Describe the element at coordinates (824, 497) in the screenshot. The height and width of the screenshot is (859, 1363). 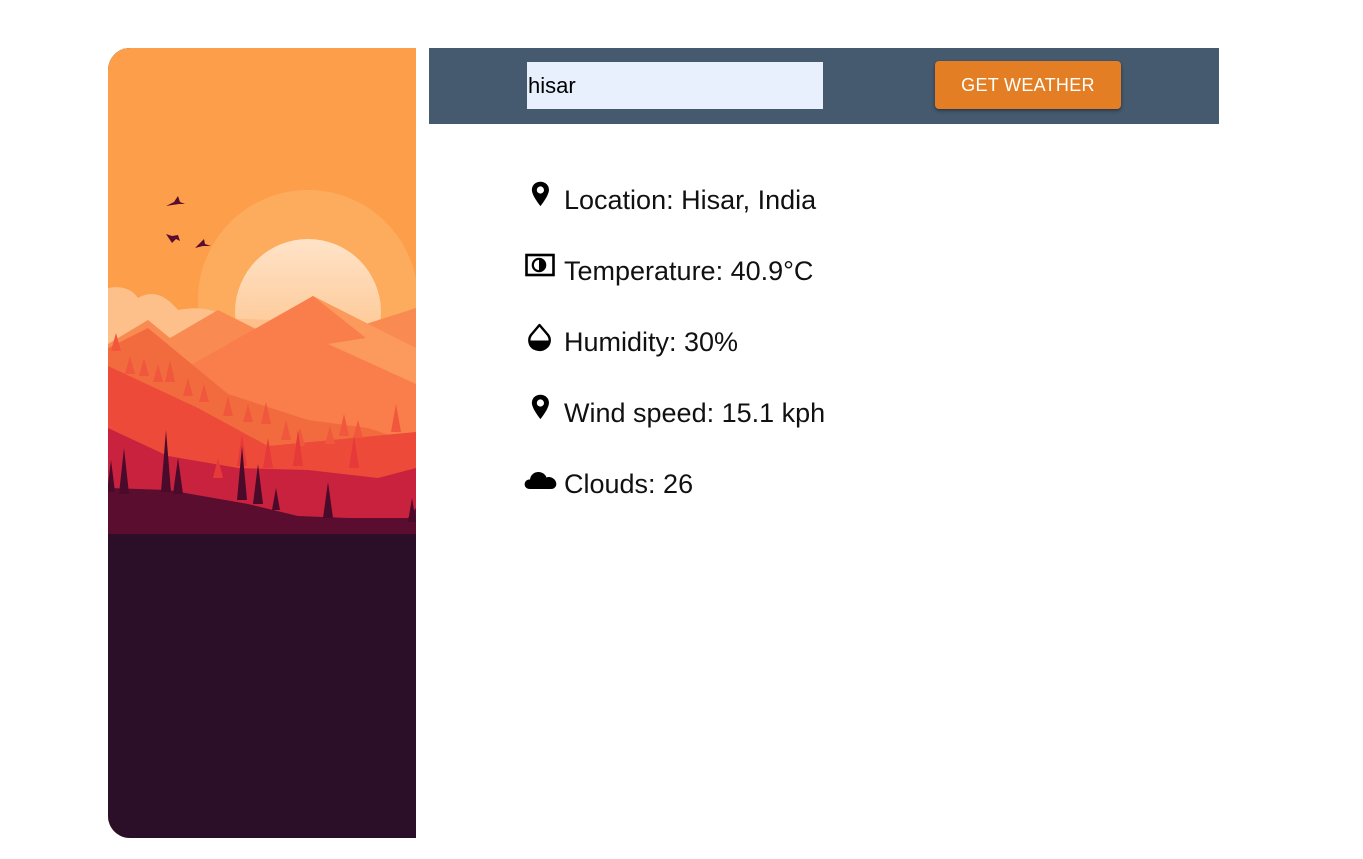
I see `clouds-row: Clouds: 26` at that location.